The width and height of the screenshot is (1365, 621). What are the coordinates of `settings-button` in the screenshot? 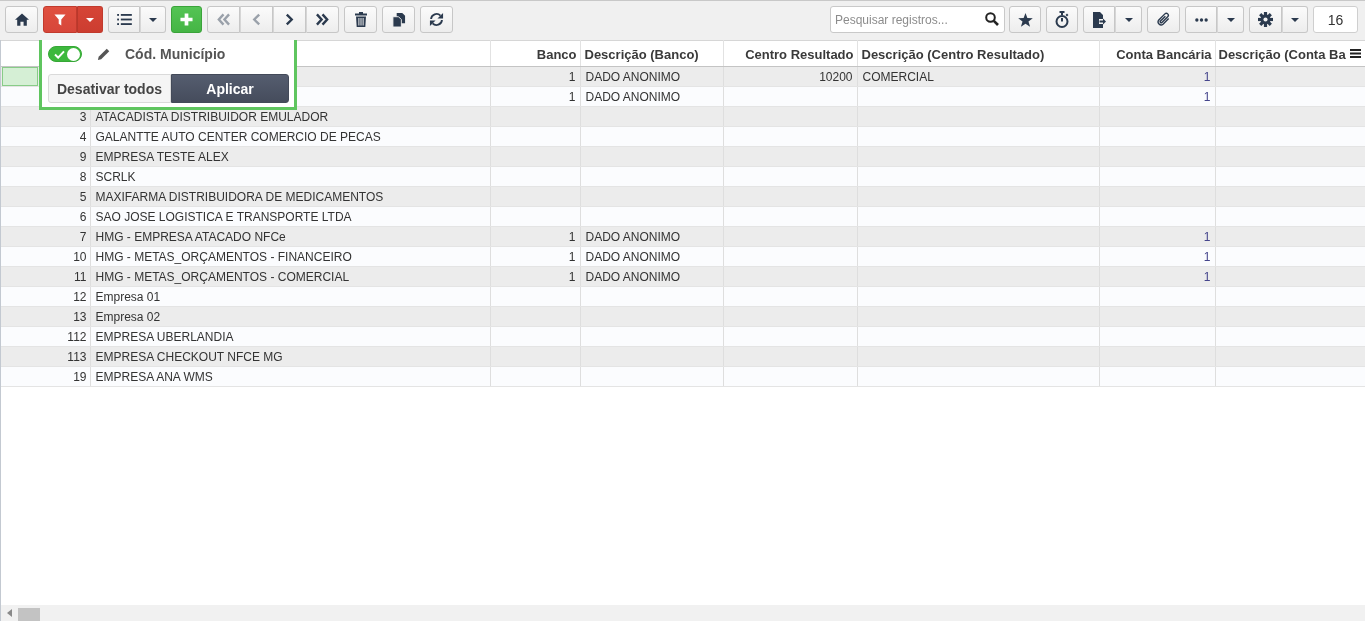 It's located at (1265, 19).